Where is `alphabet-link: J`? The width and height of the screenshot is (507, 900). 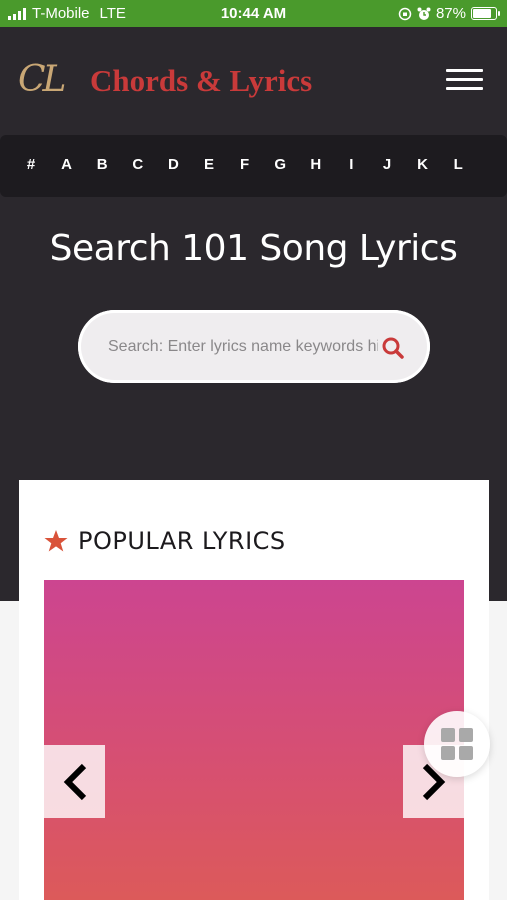
alphabet-link: J is located at coordinates (387, 164).